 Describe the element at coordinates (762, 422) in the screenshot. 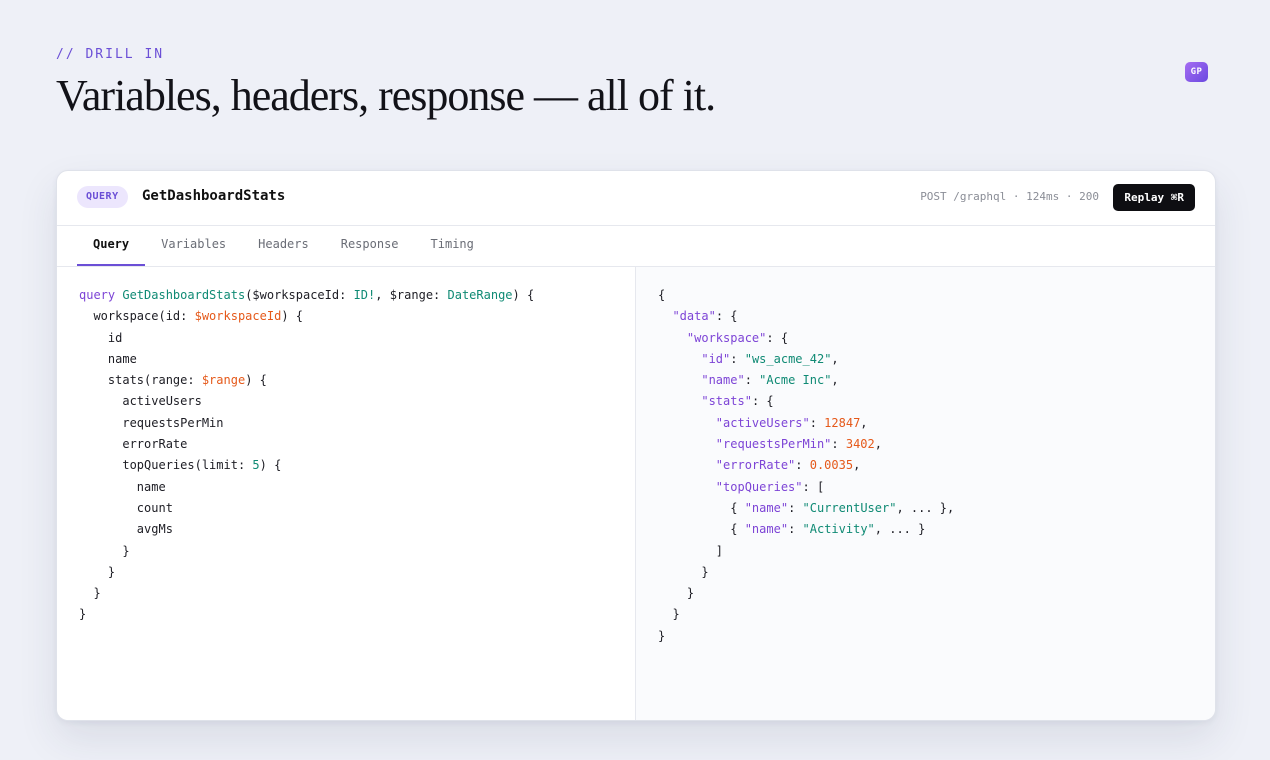

I see `code-token: "activeUsers"` at that location.